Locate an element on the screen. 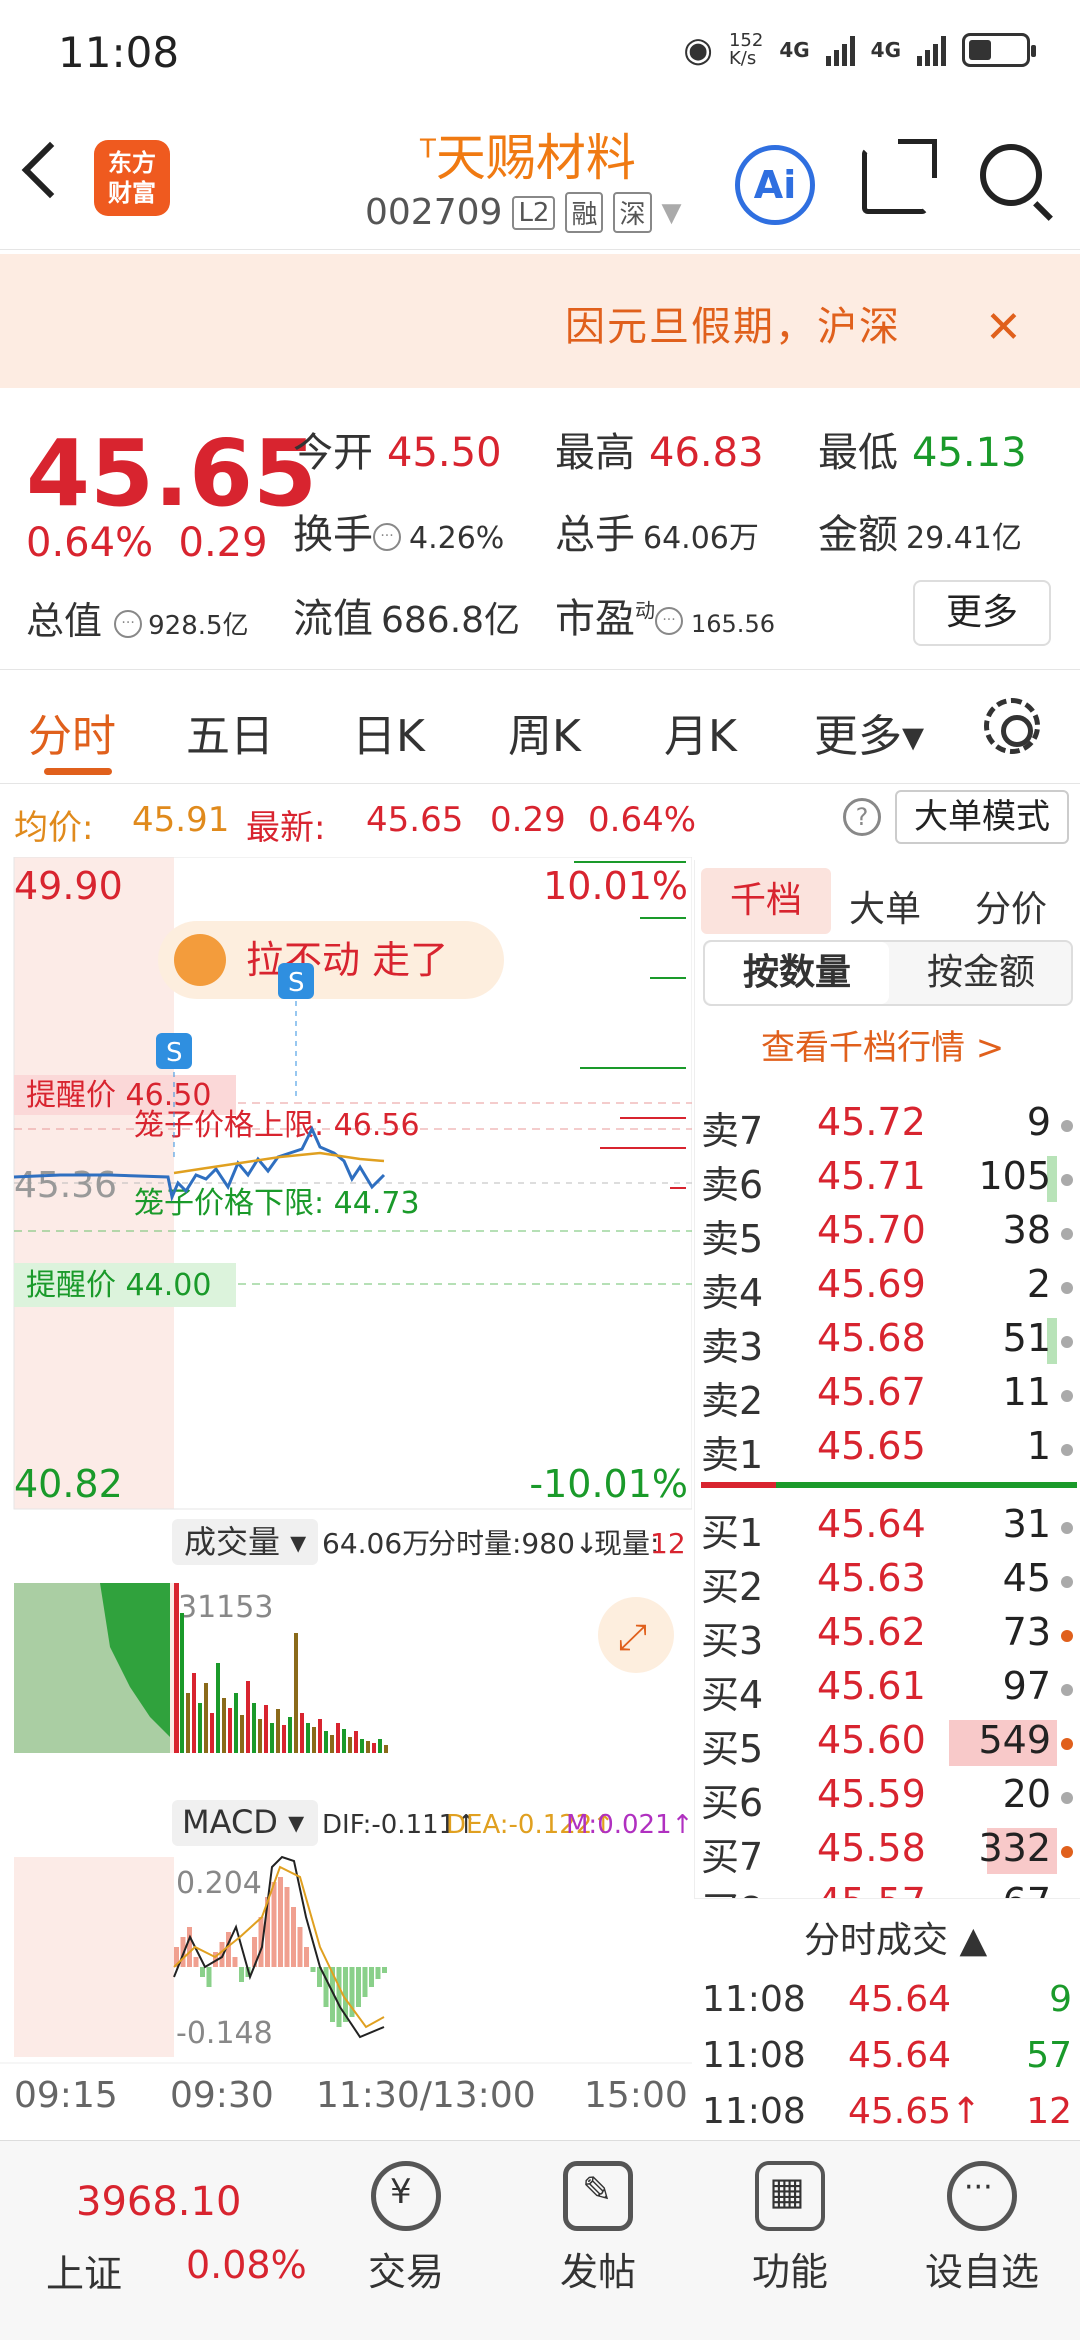 The image size is (1080, 2340). book-subtabs: 按数量 按金额 is located at coordinates (888, 973).